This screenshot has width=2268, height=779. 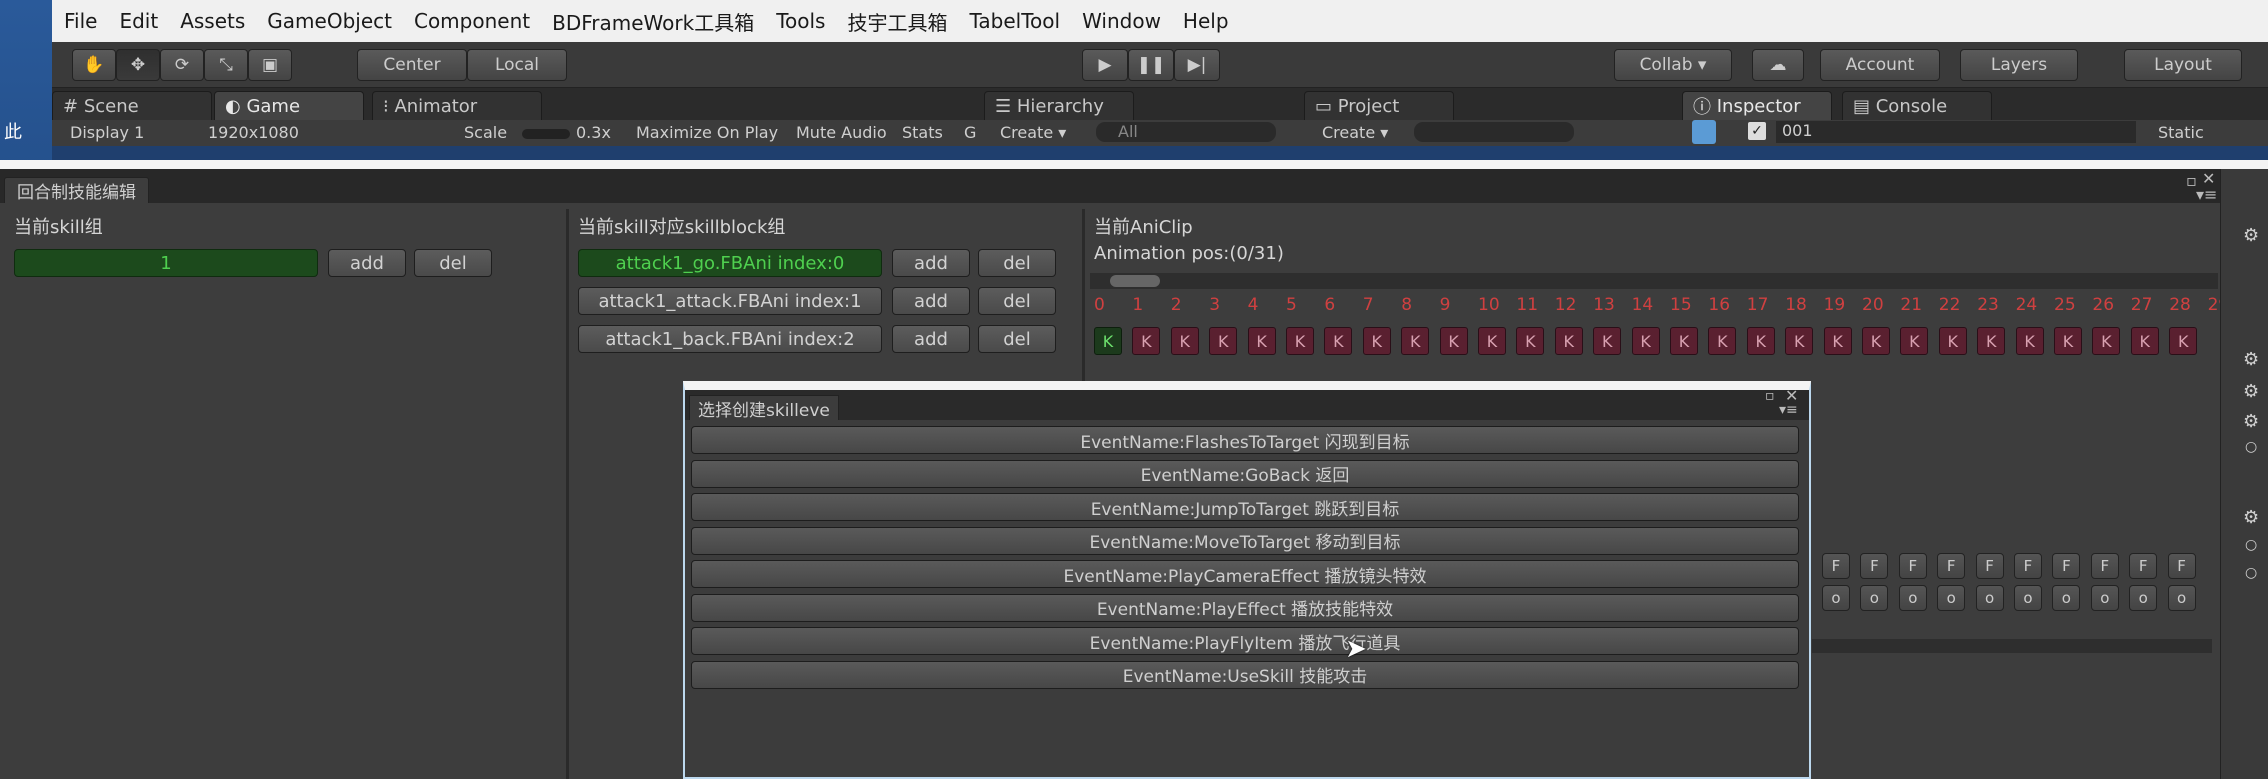 What do you see at coordinates (182, 65) in the screenshot?
I see `rotate-tool-button: ⟳` at bounding box center [182, 65].